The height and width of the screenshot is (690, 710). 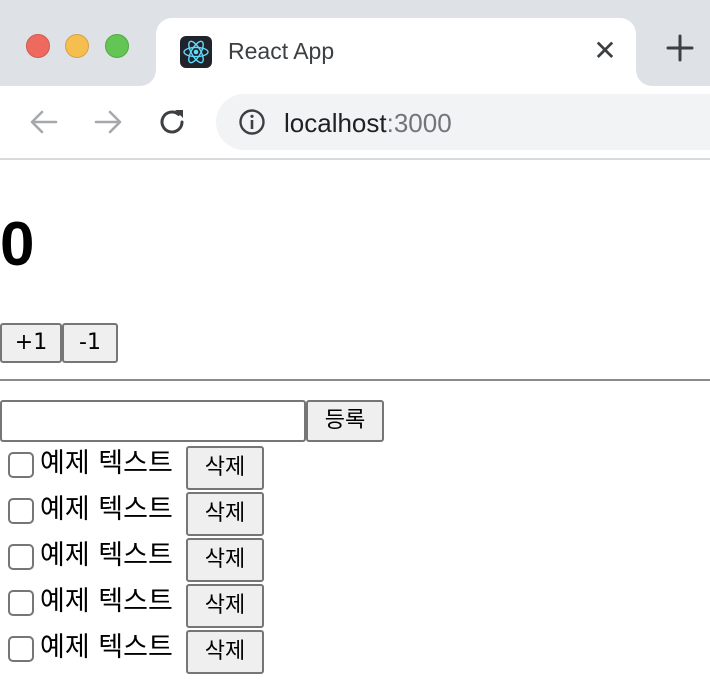 What do you see at coordinates (31, 343) in the screenshot?
I see `increment-button: +1` at bounding box center [31, 343].